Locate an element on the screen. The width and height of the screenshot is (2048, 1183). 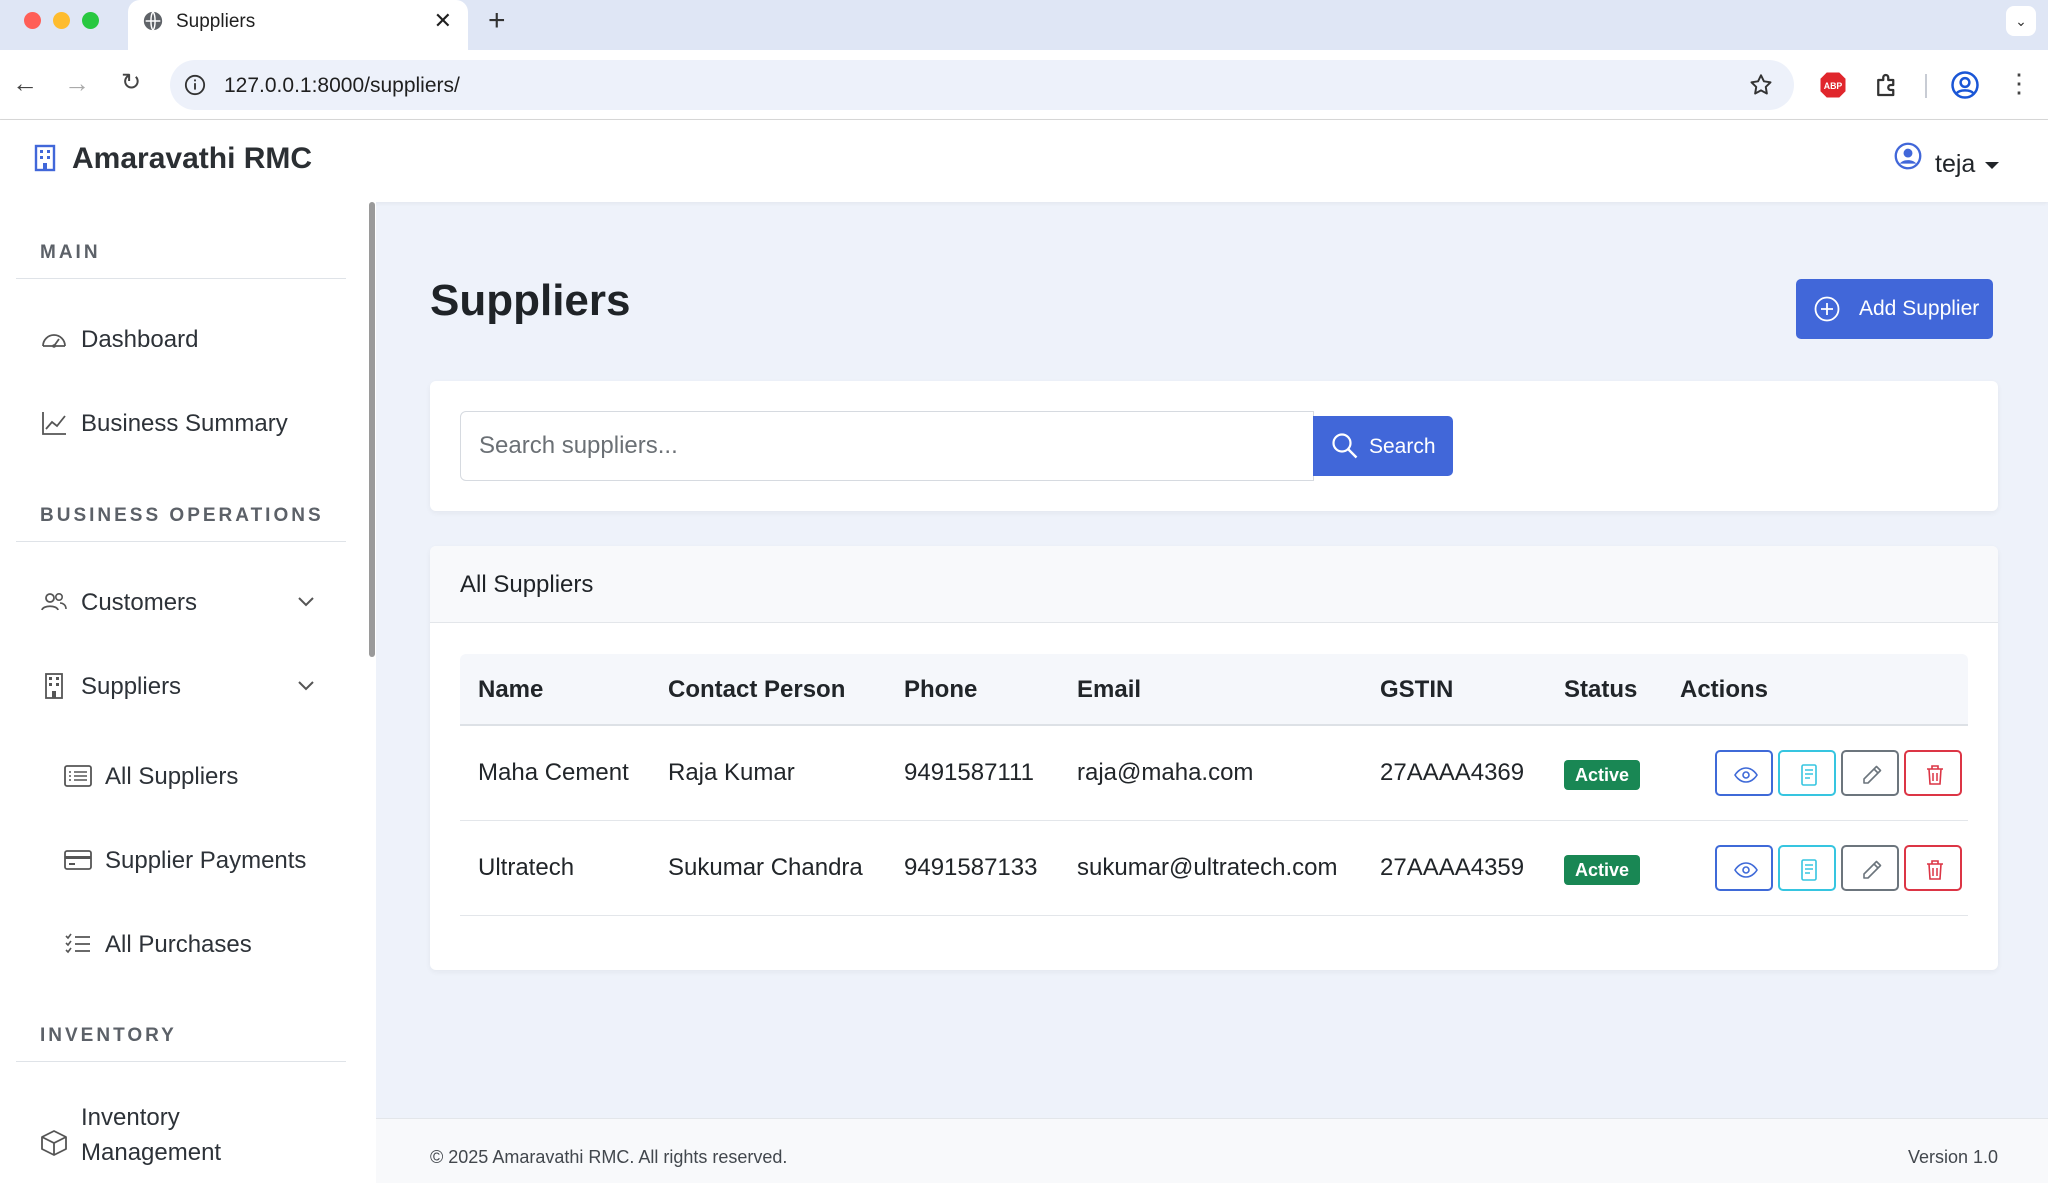
column-header-name: Name is located at coordinates (510, 690).